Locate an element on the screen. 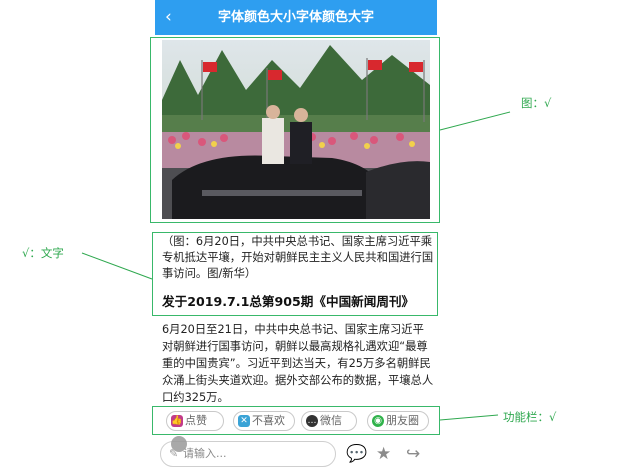 The height and width of the screenshot is (471, 643). share-icon: ↪ is located at coordinates (413, 454).